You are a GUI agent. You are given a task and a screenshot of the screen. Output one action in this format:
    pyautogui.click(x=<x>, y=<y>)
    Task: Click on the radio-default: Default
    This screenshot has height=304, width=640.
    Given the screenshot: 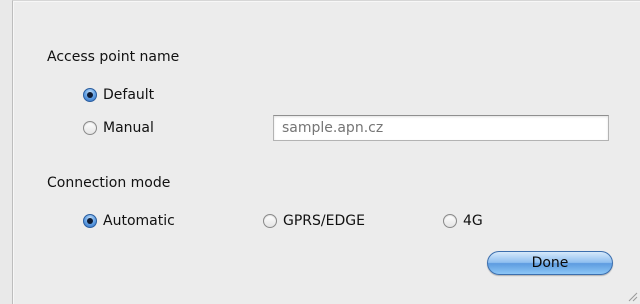 What is the action you would take?
    pyautogui.click(x=118, y=95)
    